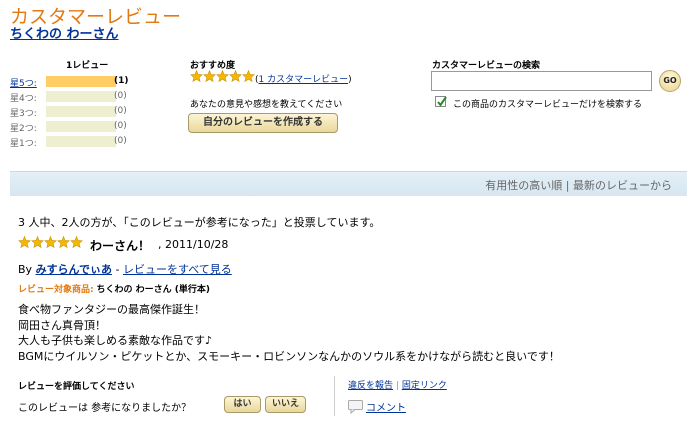  I want to click on search-title: カスタマーレビューの検索, so click(486, 66).